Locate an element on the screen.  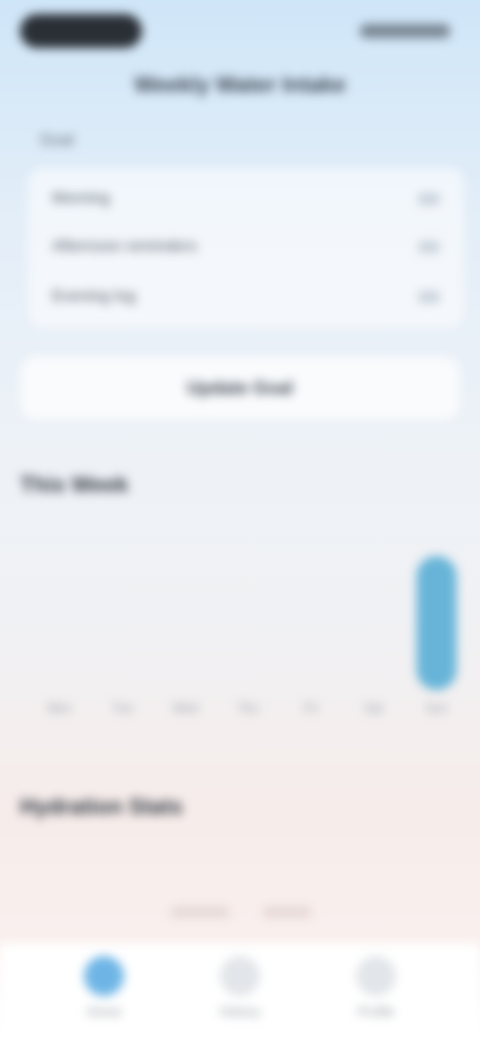
chart-tick-label: Wed is located at coordinates (185, 708).